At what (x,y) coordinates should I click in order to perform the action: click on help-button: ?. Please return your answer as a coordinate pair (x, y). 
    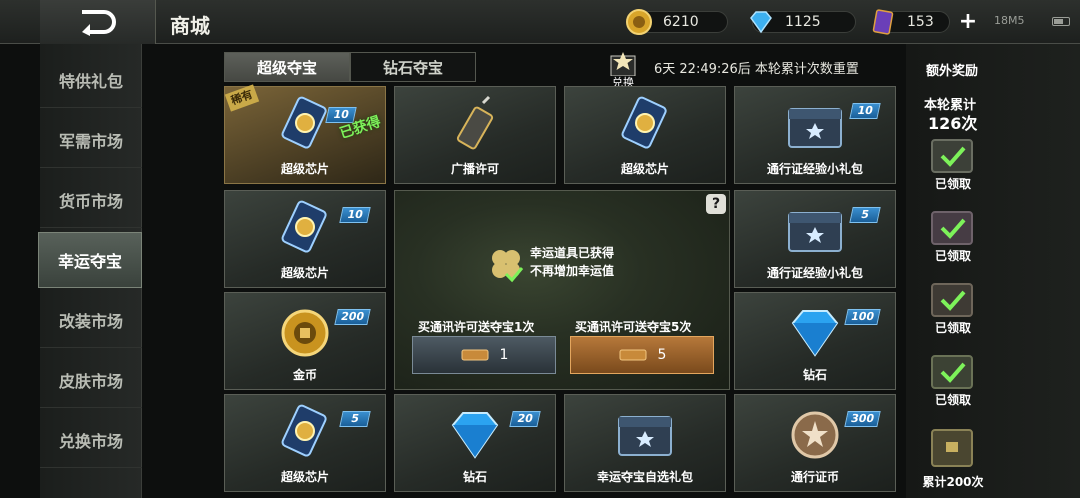
    Looking at the image, I should click on (716, 204).